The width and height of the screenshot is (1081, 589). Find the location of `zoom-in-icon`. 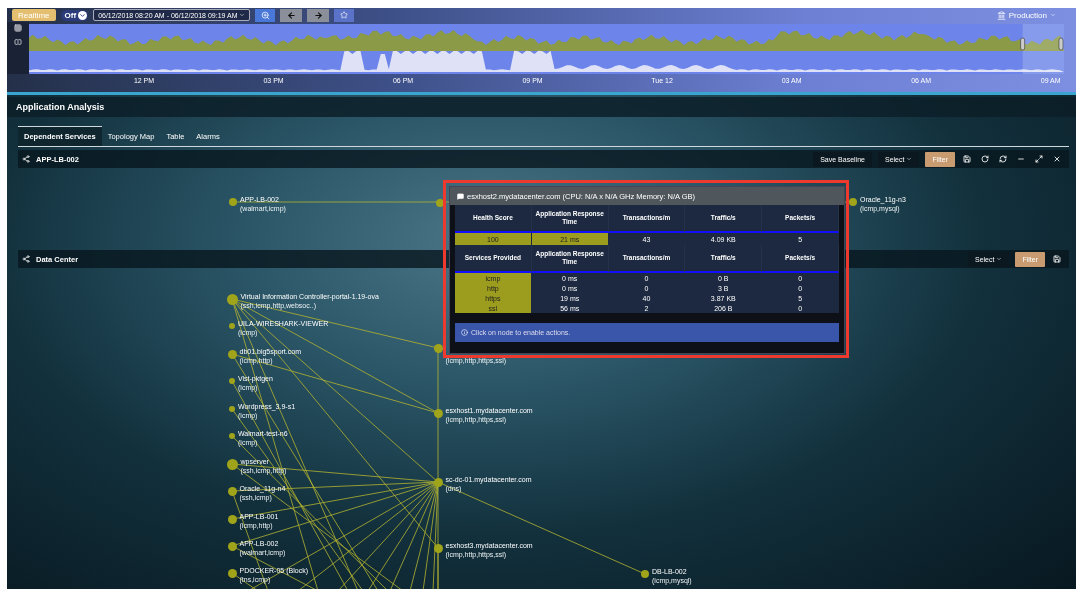

zoom-in-icon is located at coordinates (265, 15).